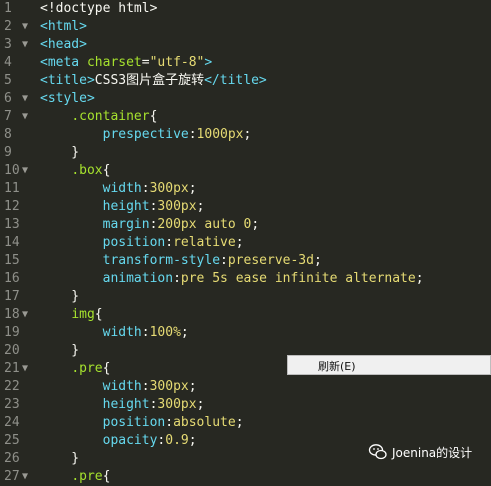 This screenshot has height=486, width=491. I want to click on code-text: .container{, so click(98, 117).